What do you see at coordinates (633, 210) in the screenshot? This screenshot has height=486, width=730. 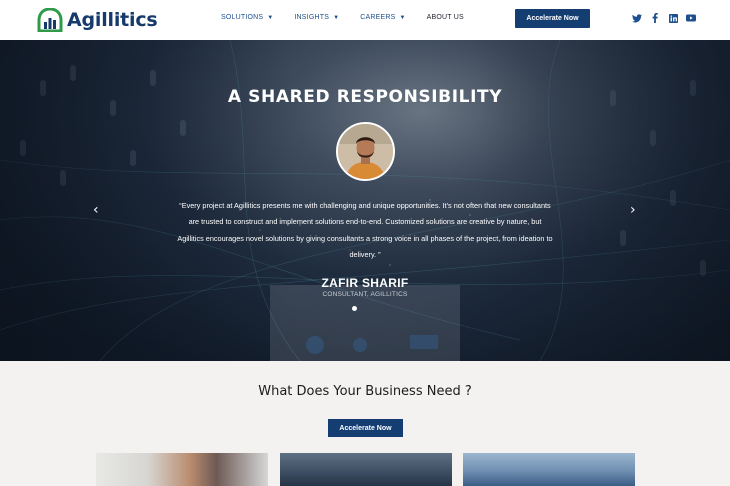 I see `carousel-next-arrow-icon: ›` at bounding box center [633, 210].